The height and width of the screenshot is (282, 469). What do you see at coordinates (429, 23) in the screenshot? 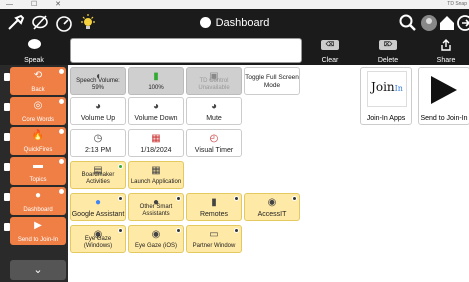
I see `user-avatar-icon` at bounding box center [429, 23].